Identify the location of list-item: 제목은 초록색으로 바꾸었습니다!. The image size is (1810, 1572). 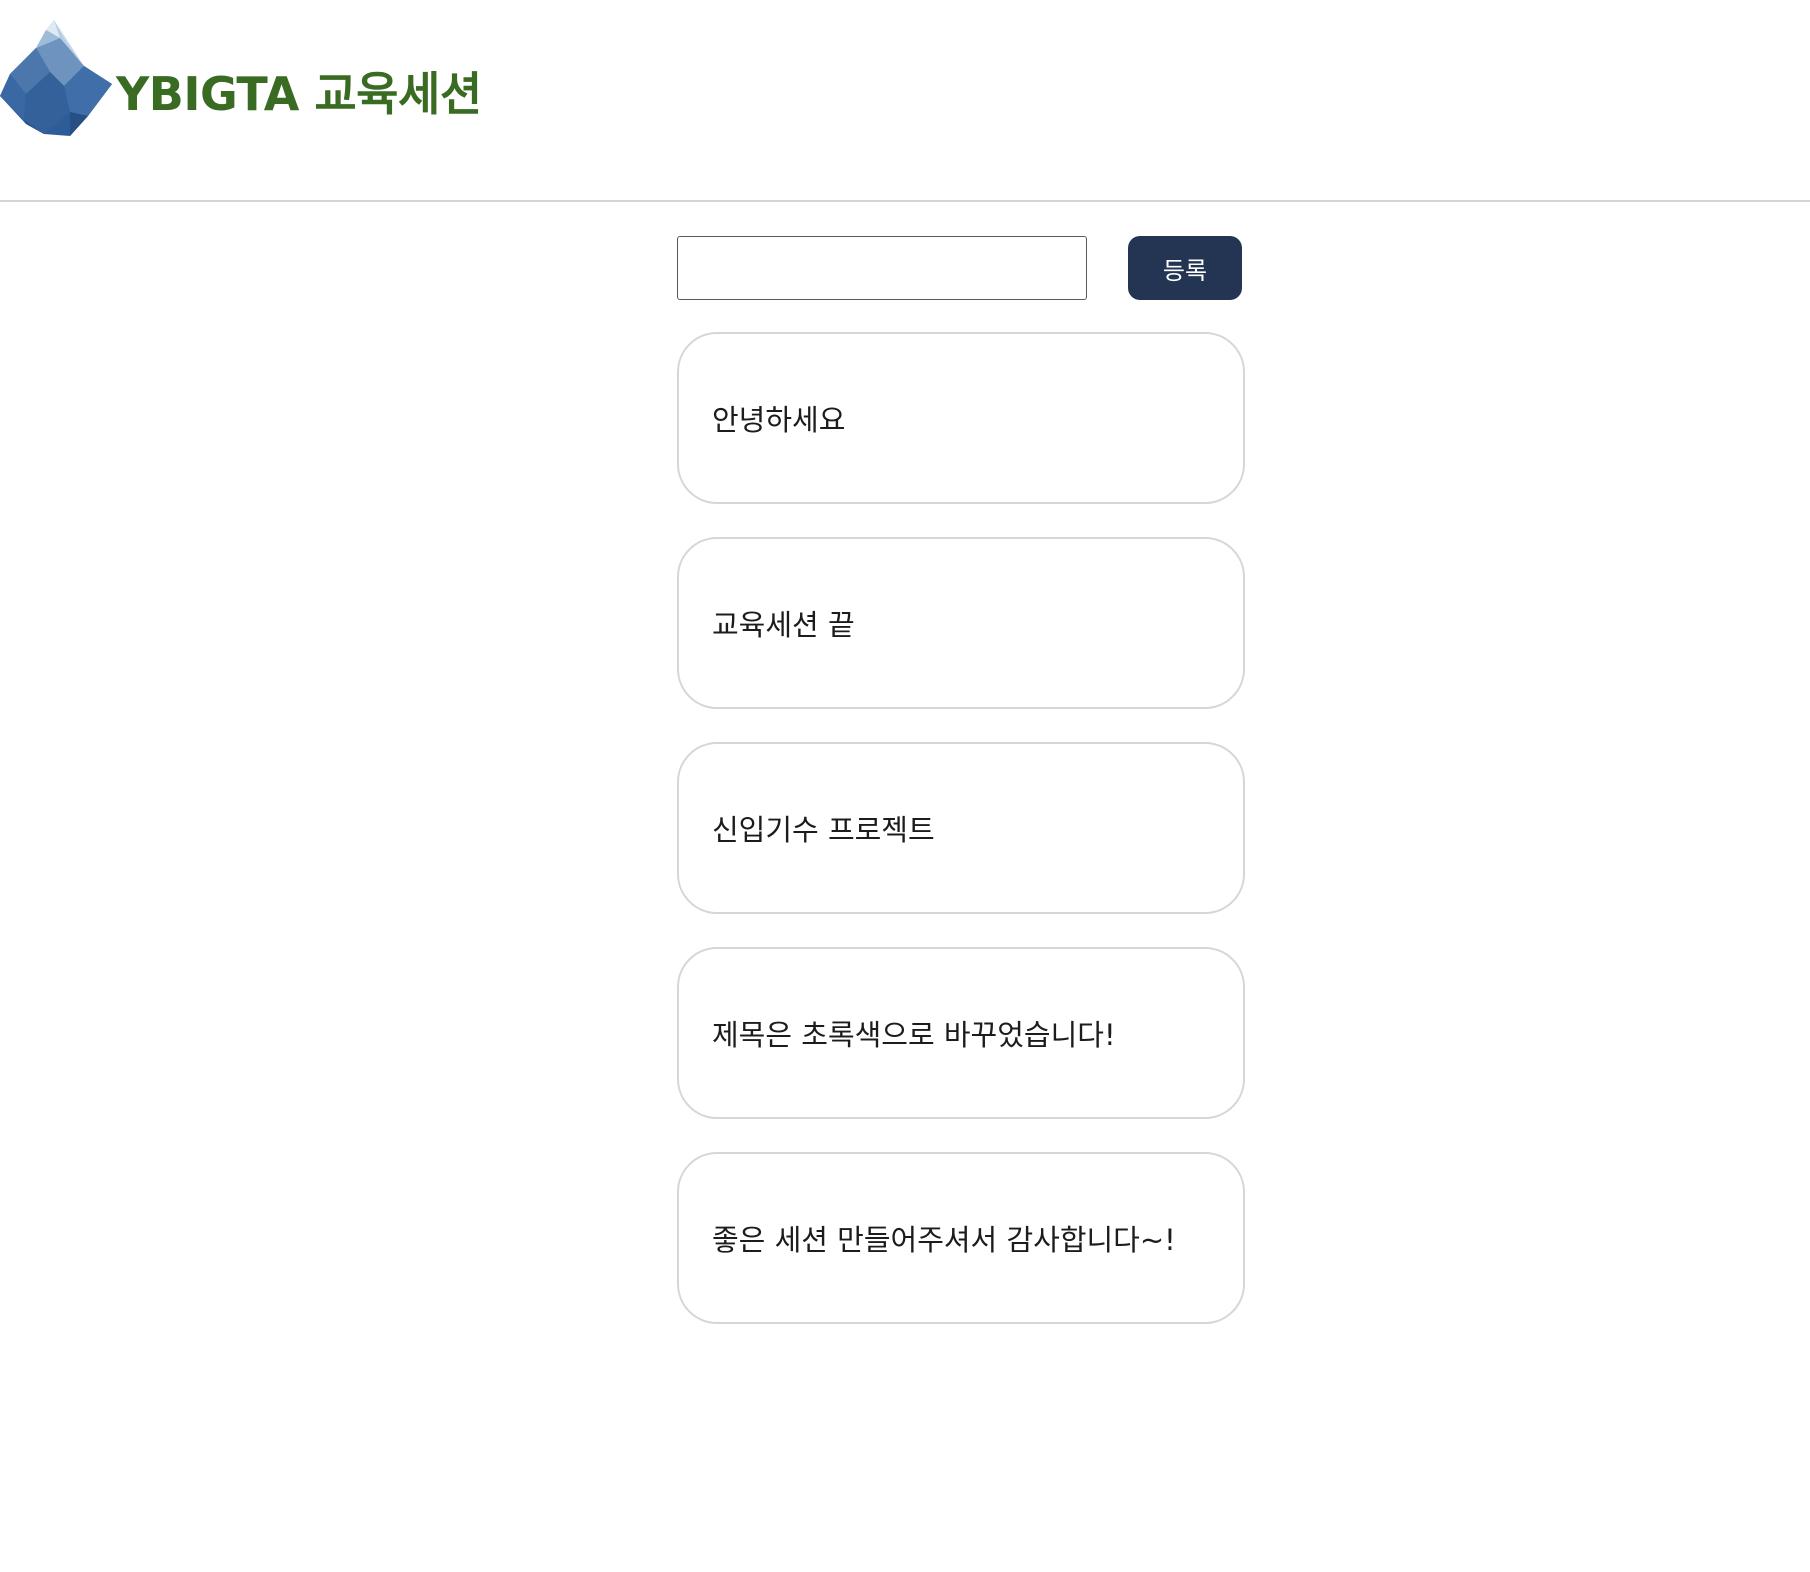
(961, 1033).